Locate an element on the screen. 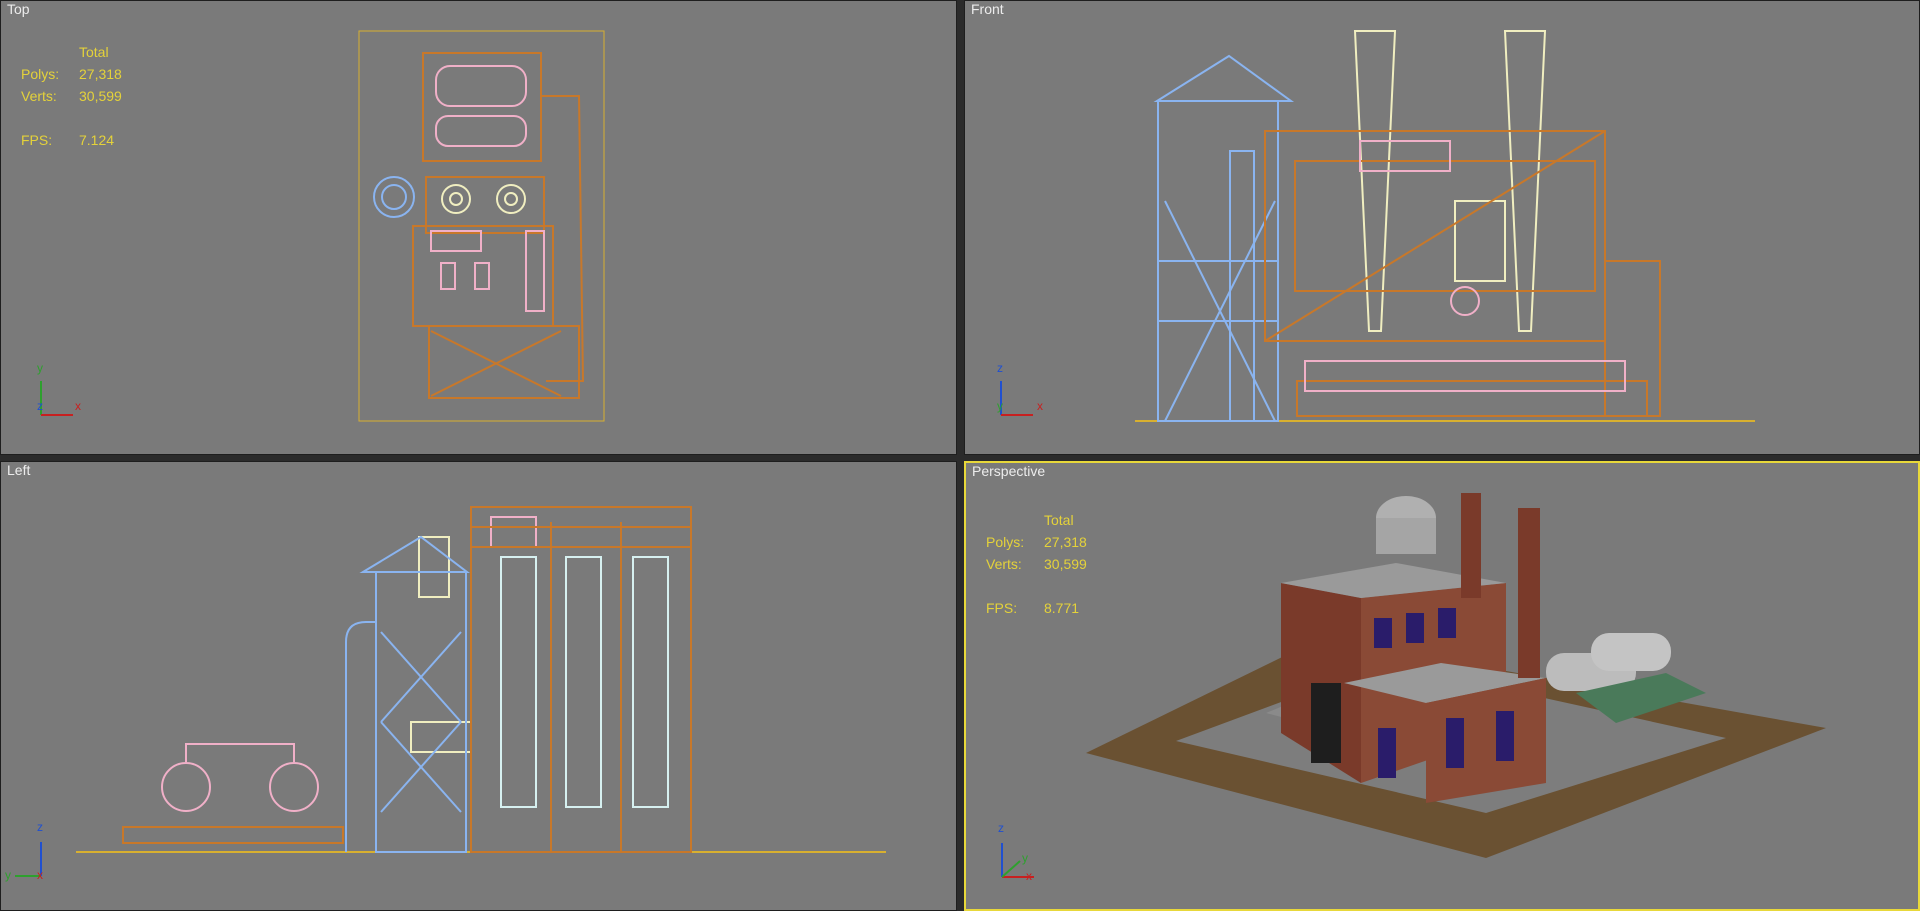 This screenshot has height=911, width=1920. axis-gizmo-top is located at coordinates (56, 398).